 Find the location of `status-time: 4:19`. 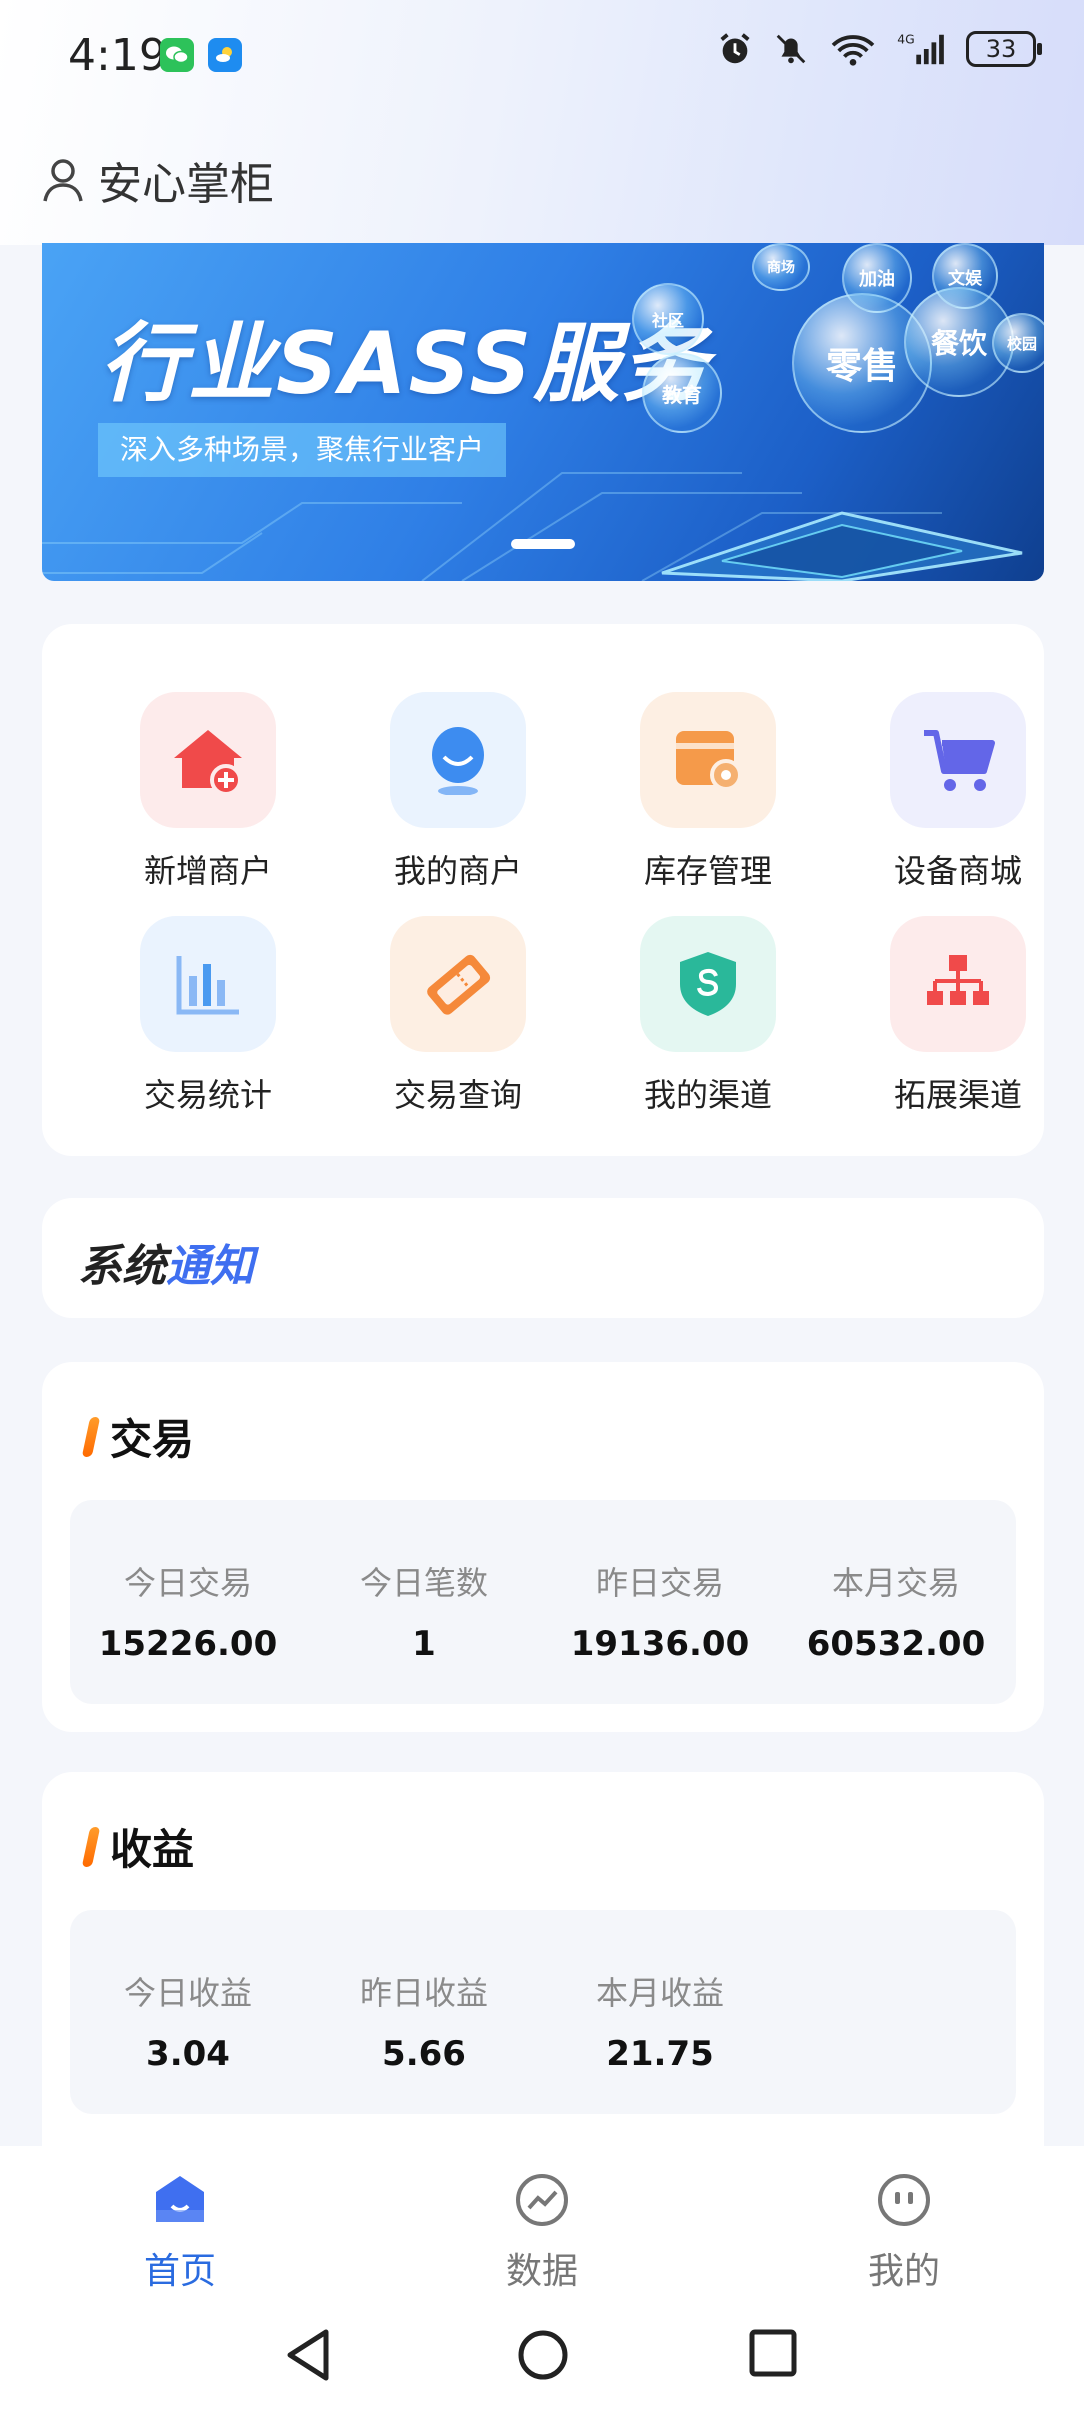

status-time: 4:19 is located at coordinates (117, 55).